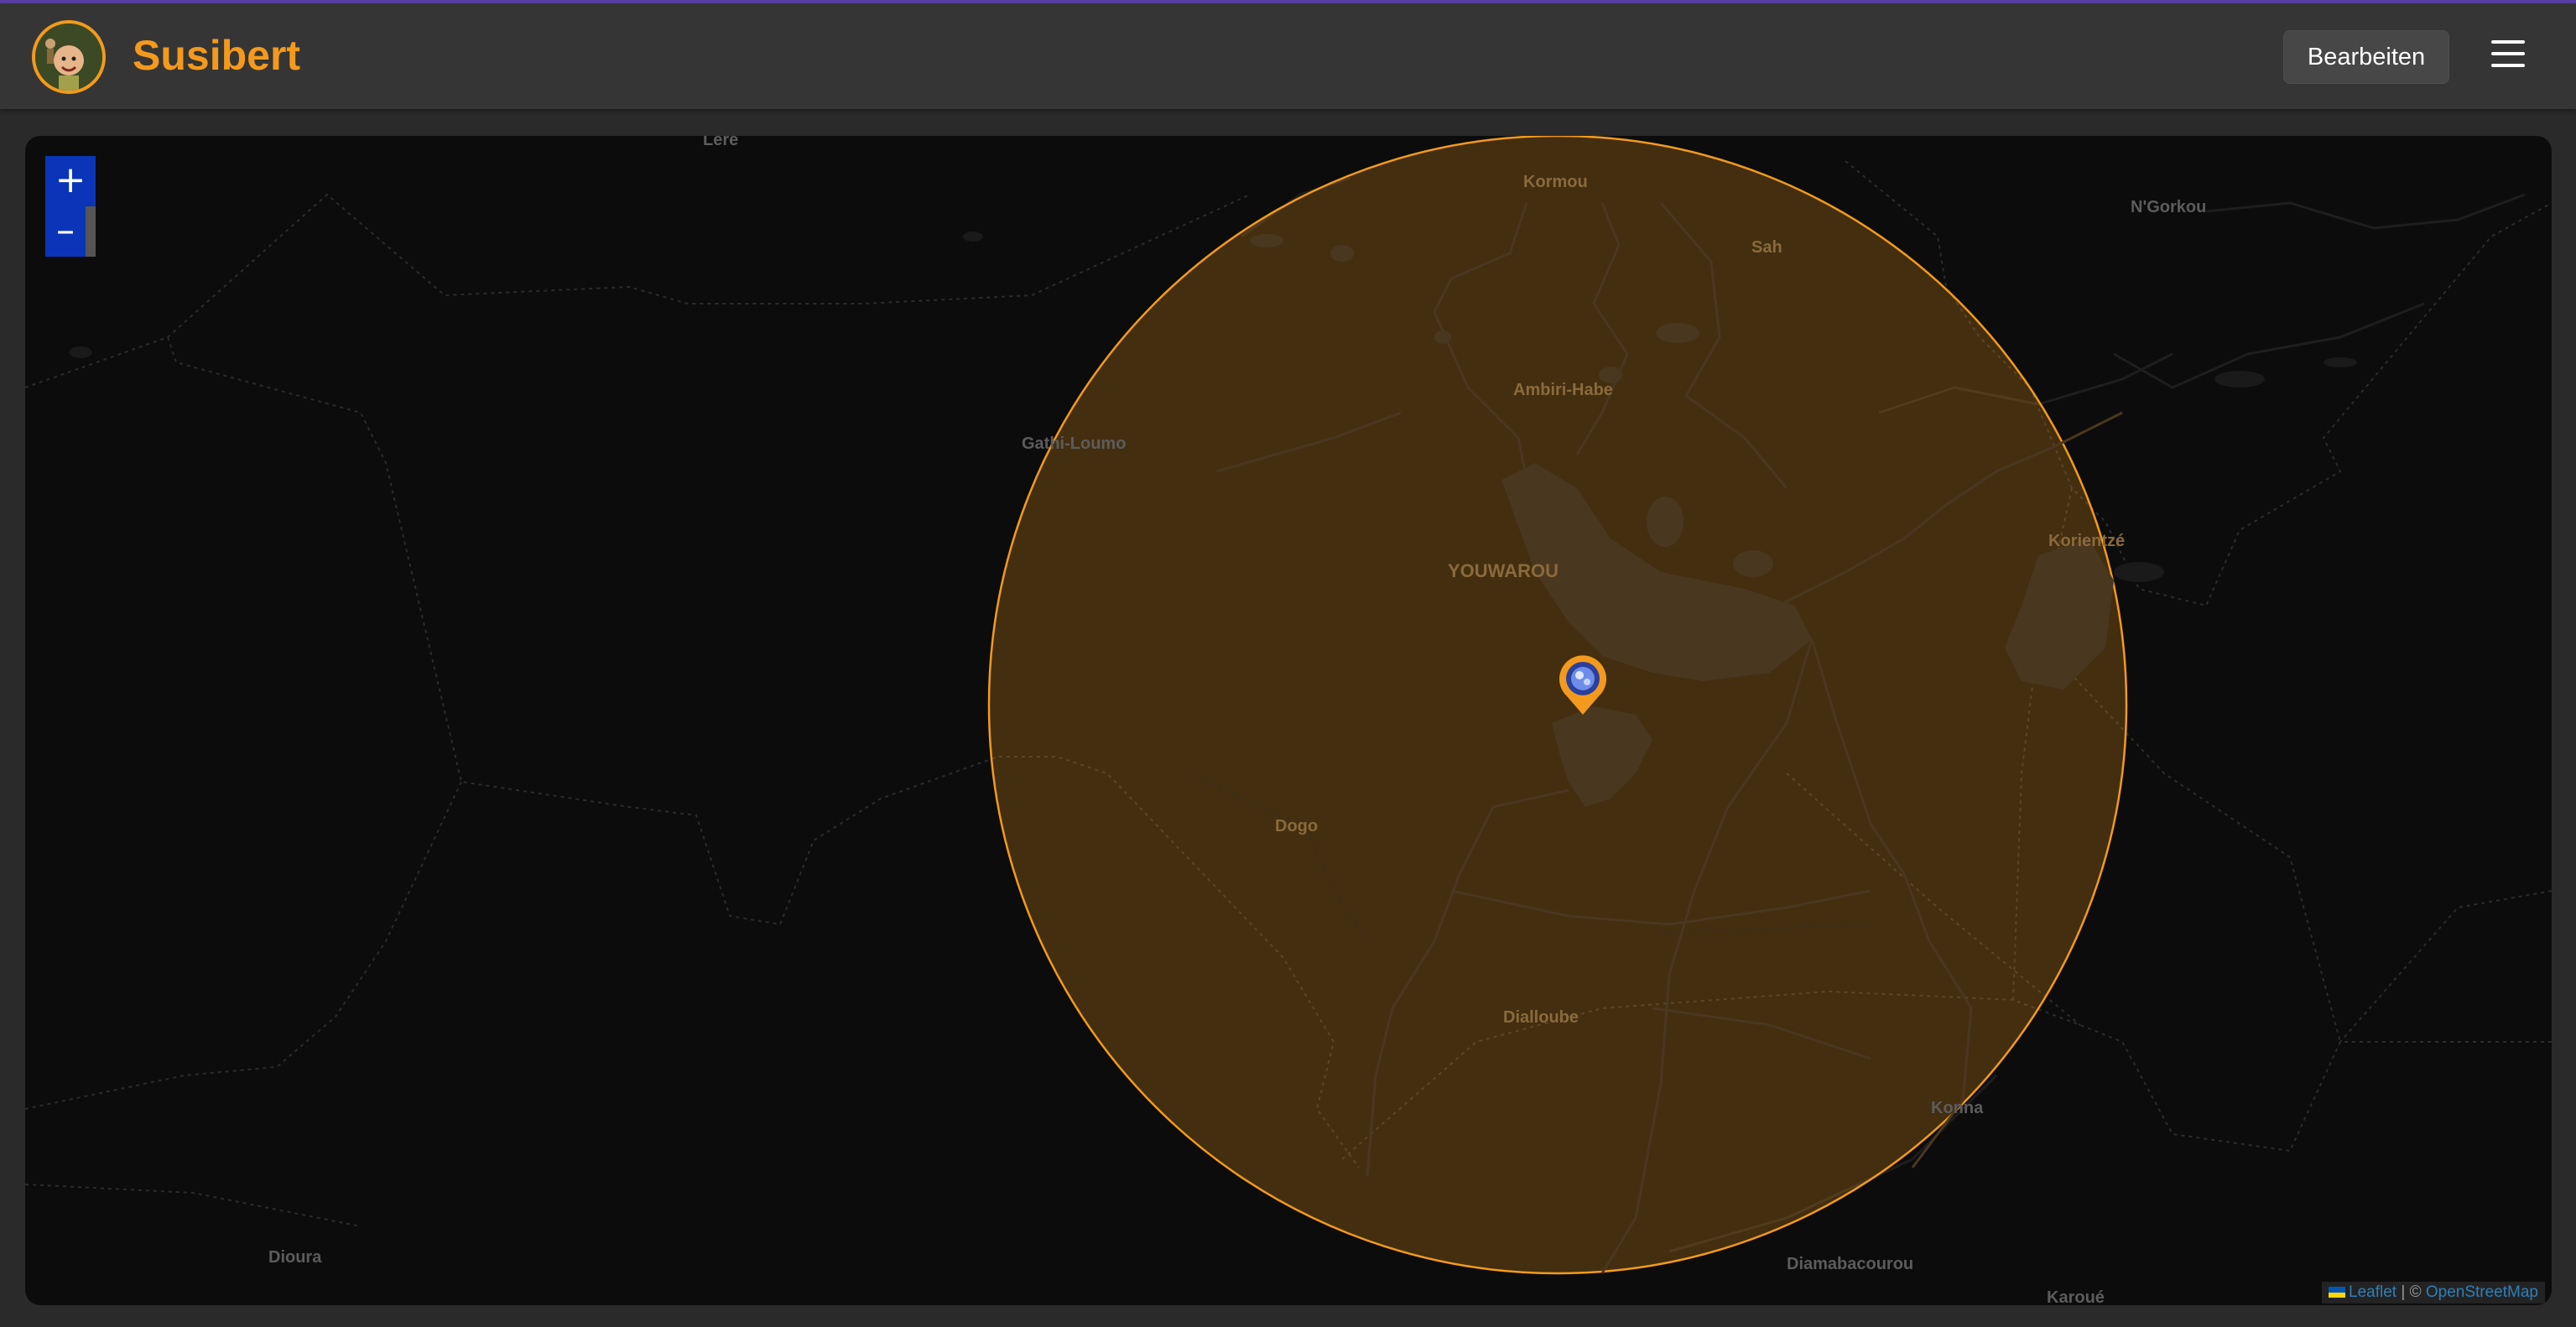  Describe the element at coordinates (1851, 1264) in the screenshot. I see `place-label-diamabacourou: Diamabacourou` at that location.